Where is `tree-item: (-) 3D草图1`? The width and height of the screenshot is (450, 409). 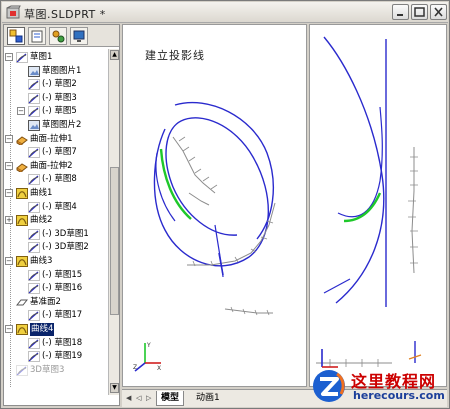 tree-item: (-) 3D草图1 is located at coordinates (56, 234).